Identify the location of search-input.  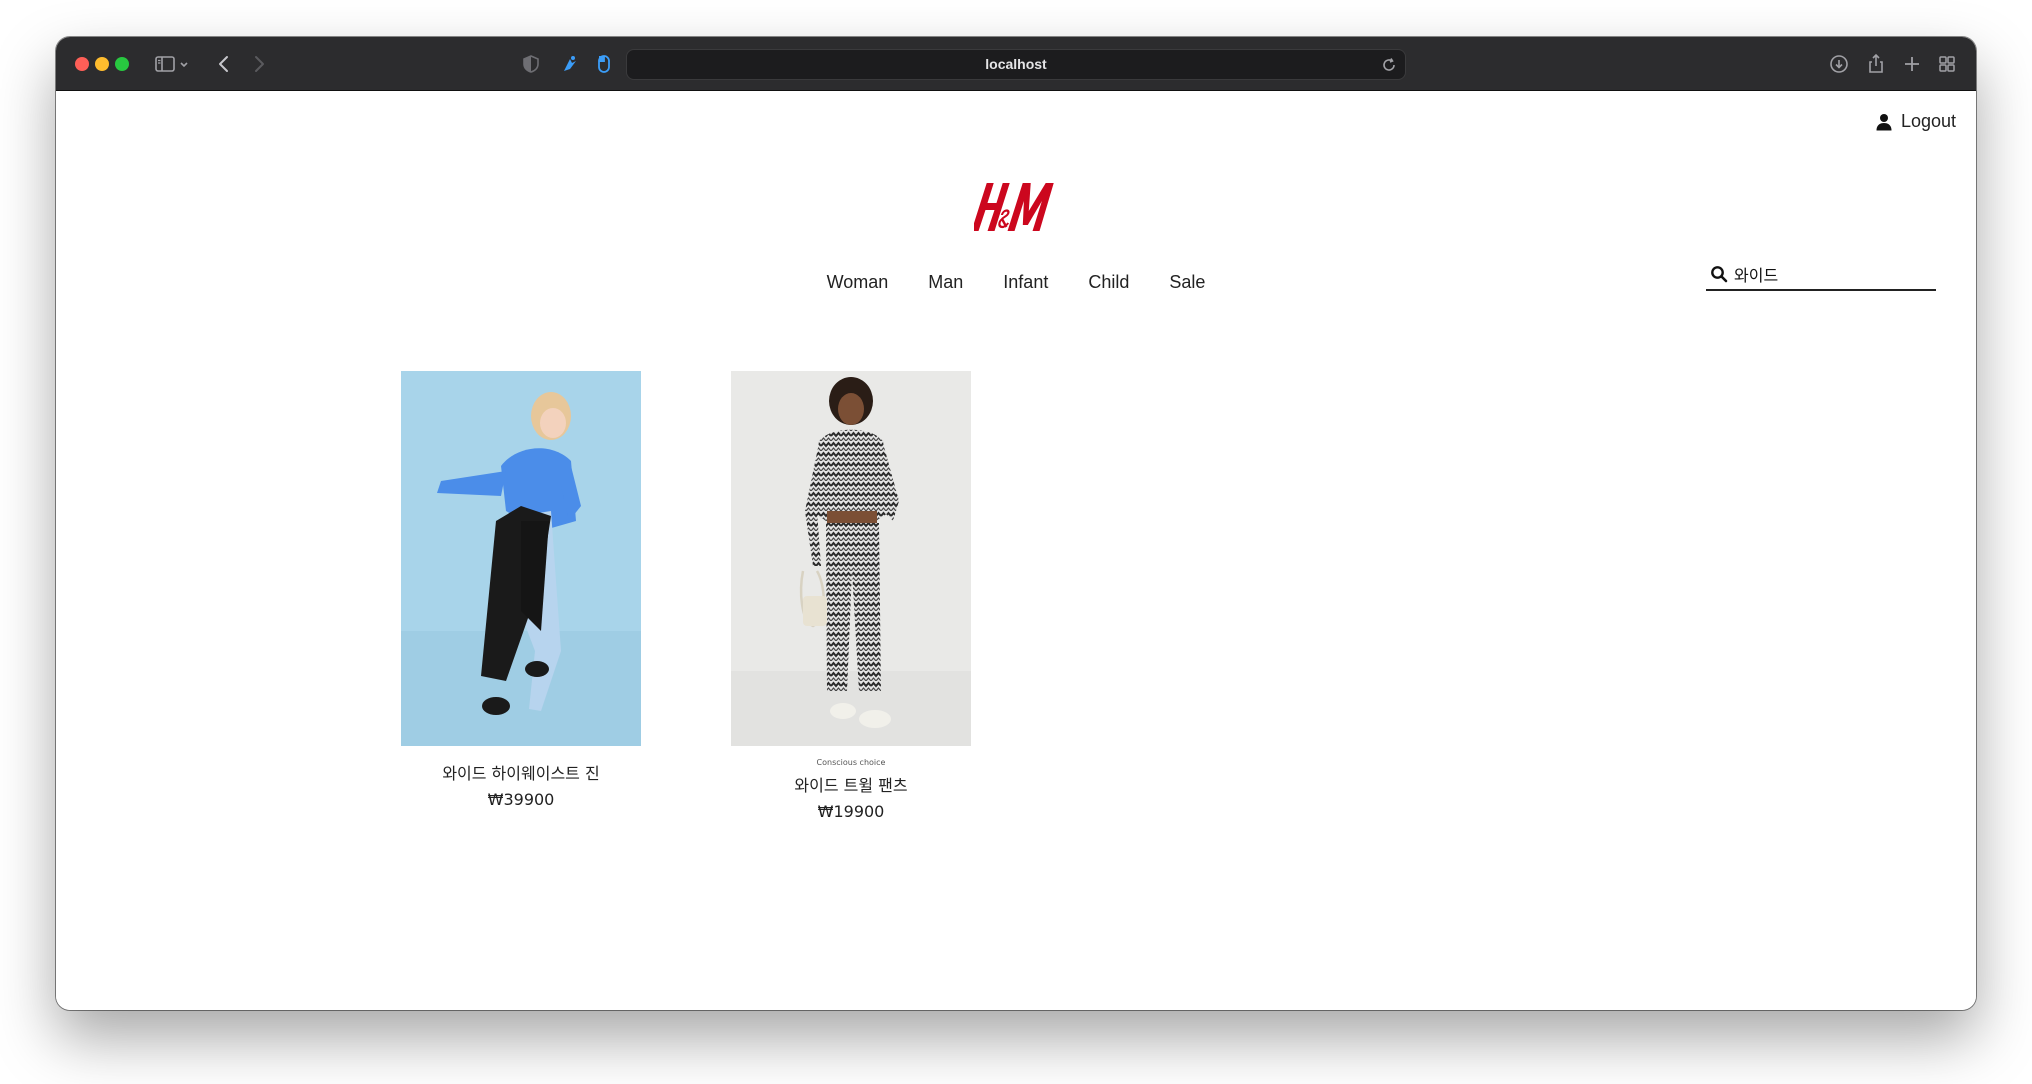
(1829, 274).